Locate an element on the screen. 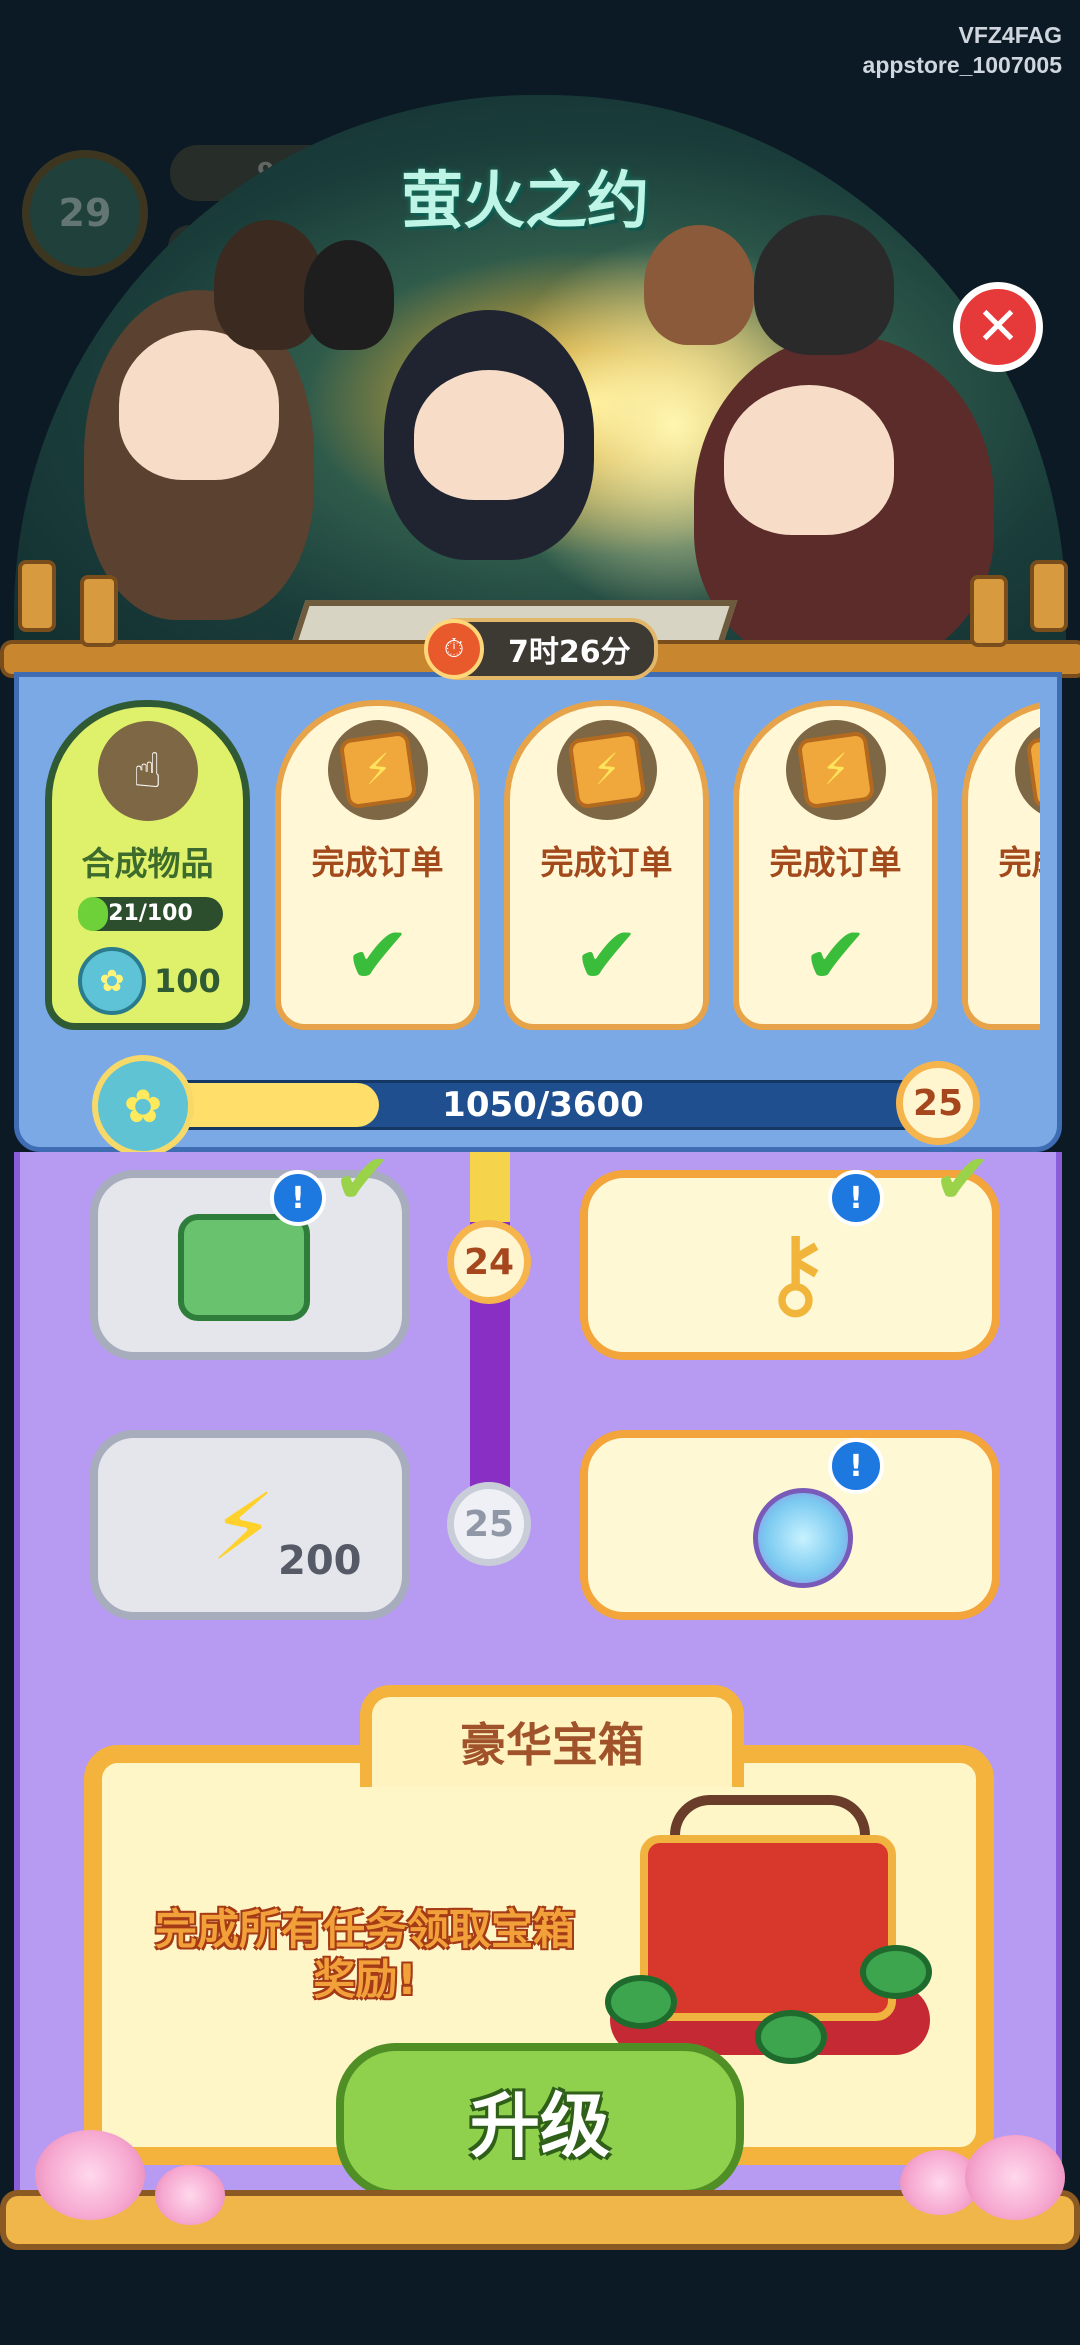  season-progress-bar: 1050/3600 is located at coordinates (543, 1105).